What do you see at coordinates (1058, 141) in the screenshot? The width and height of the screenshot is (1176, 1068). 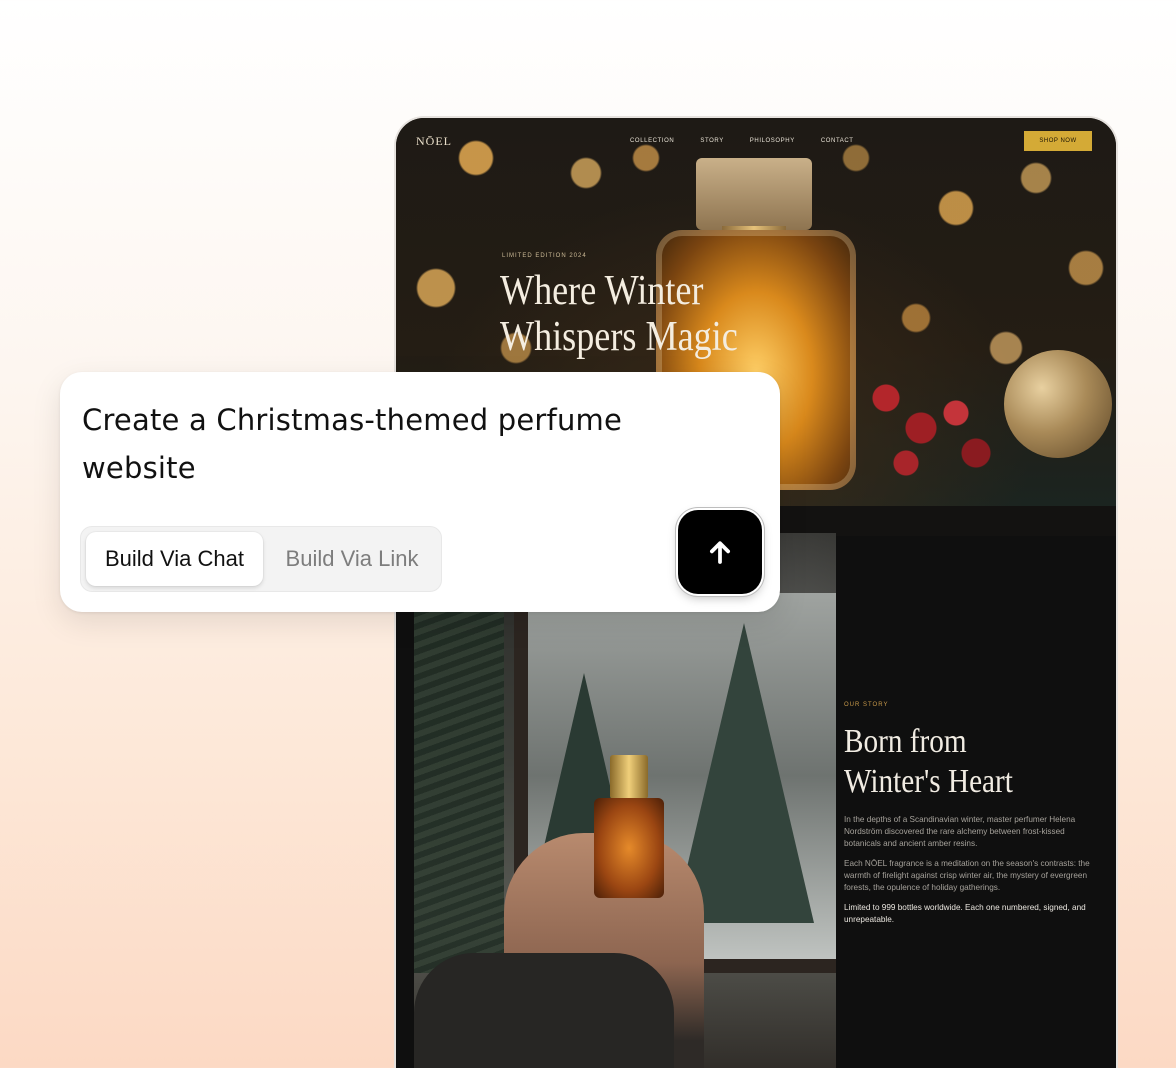 I see `shop-now-button: SHOP NOW` at bounding box center [1058, 141].